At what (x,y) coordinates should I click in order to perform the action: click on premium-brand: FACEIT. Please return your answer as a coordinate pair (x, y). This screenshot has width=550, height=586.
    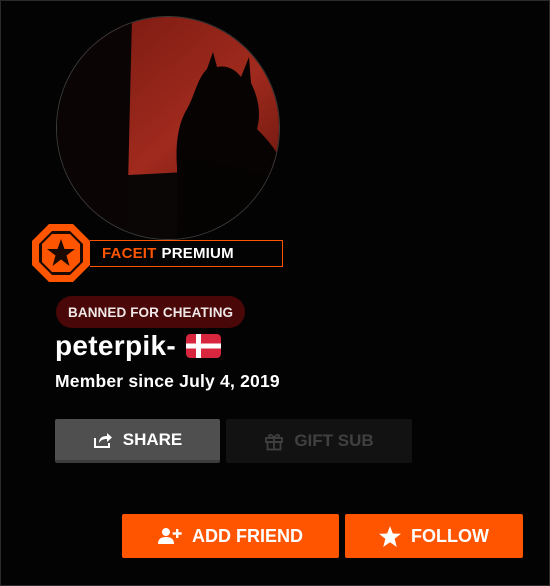
    Looking at the image, I should click on (129, 253).